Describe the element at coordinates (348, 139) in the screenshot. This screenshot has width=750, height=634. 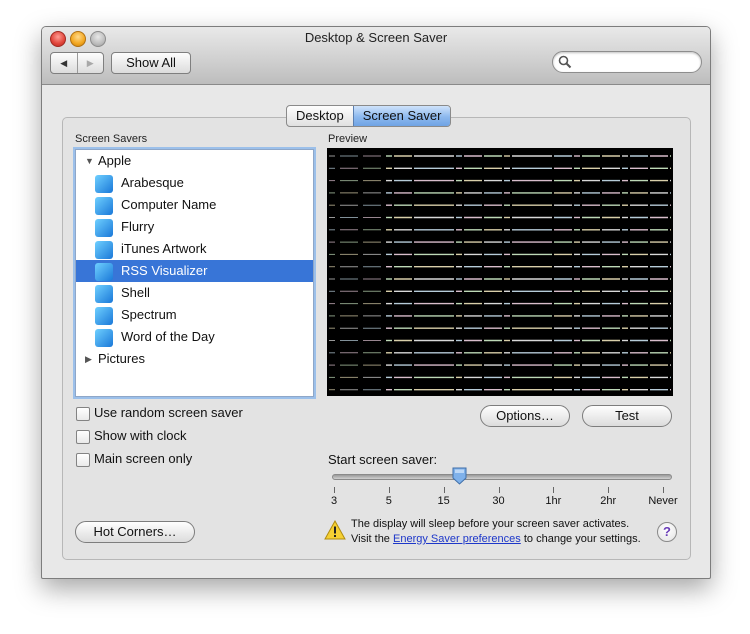
I see `preview-heading: Preview` at that location.